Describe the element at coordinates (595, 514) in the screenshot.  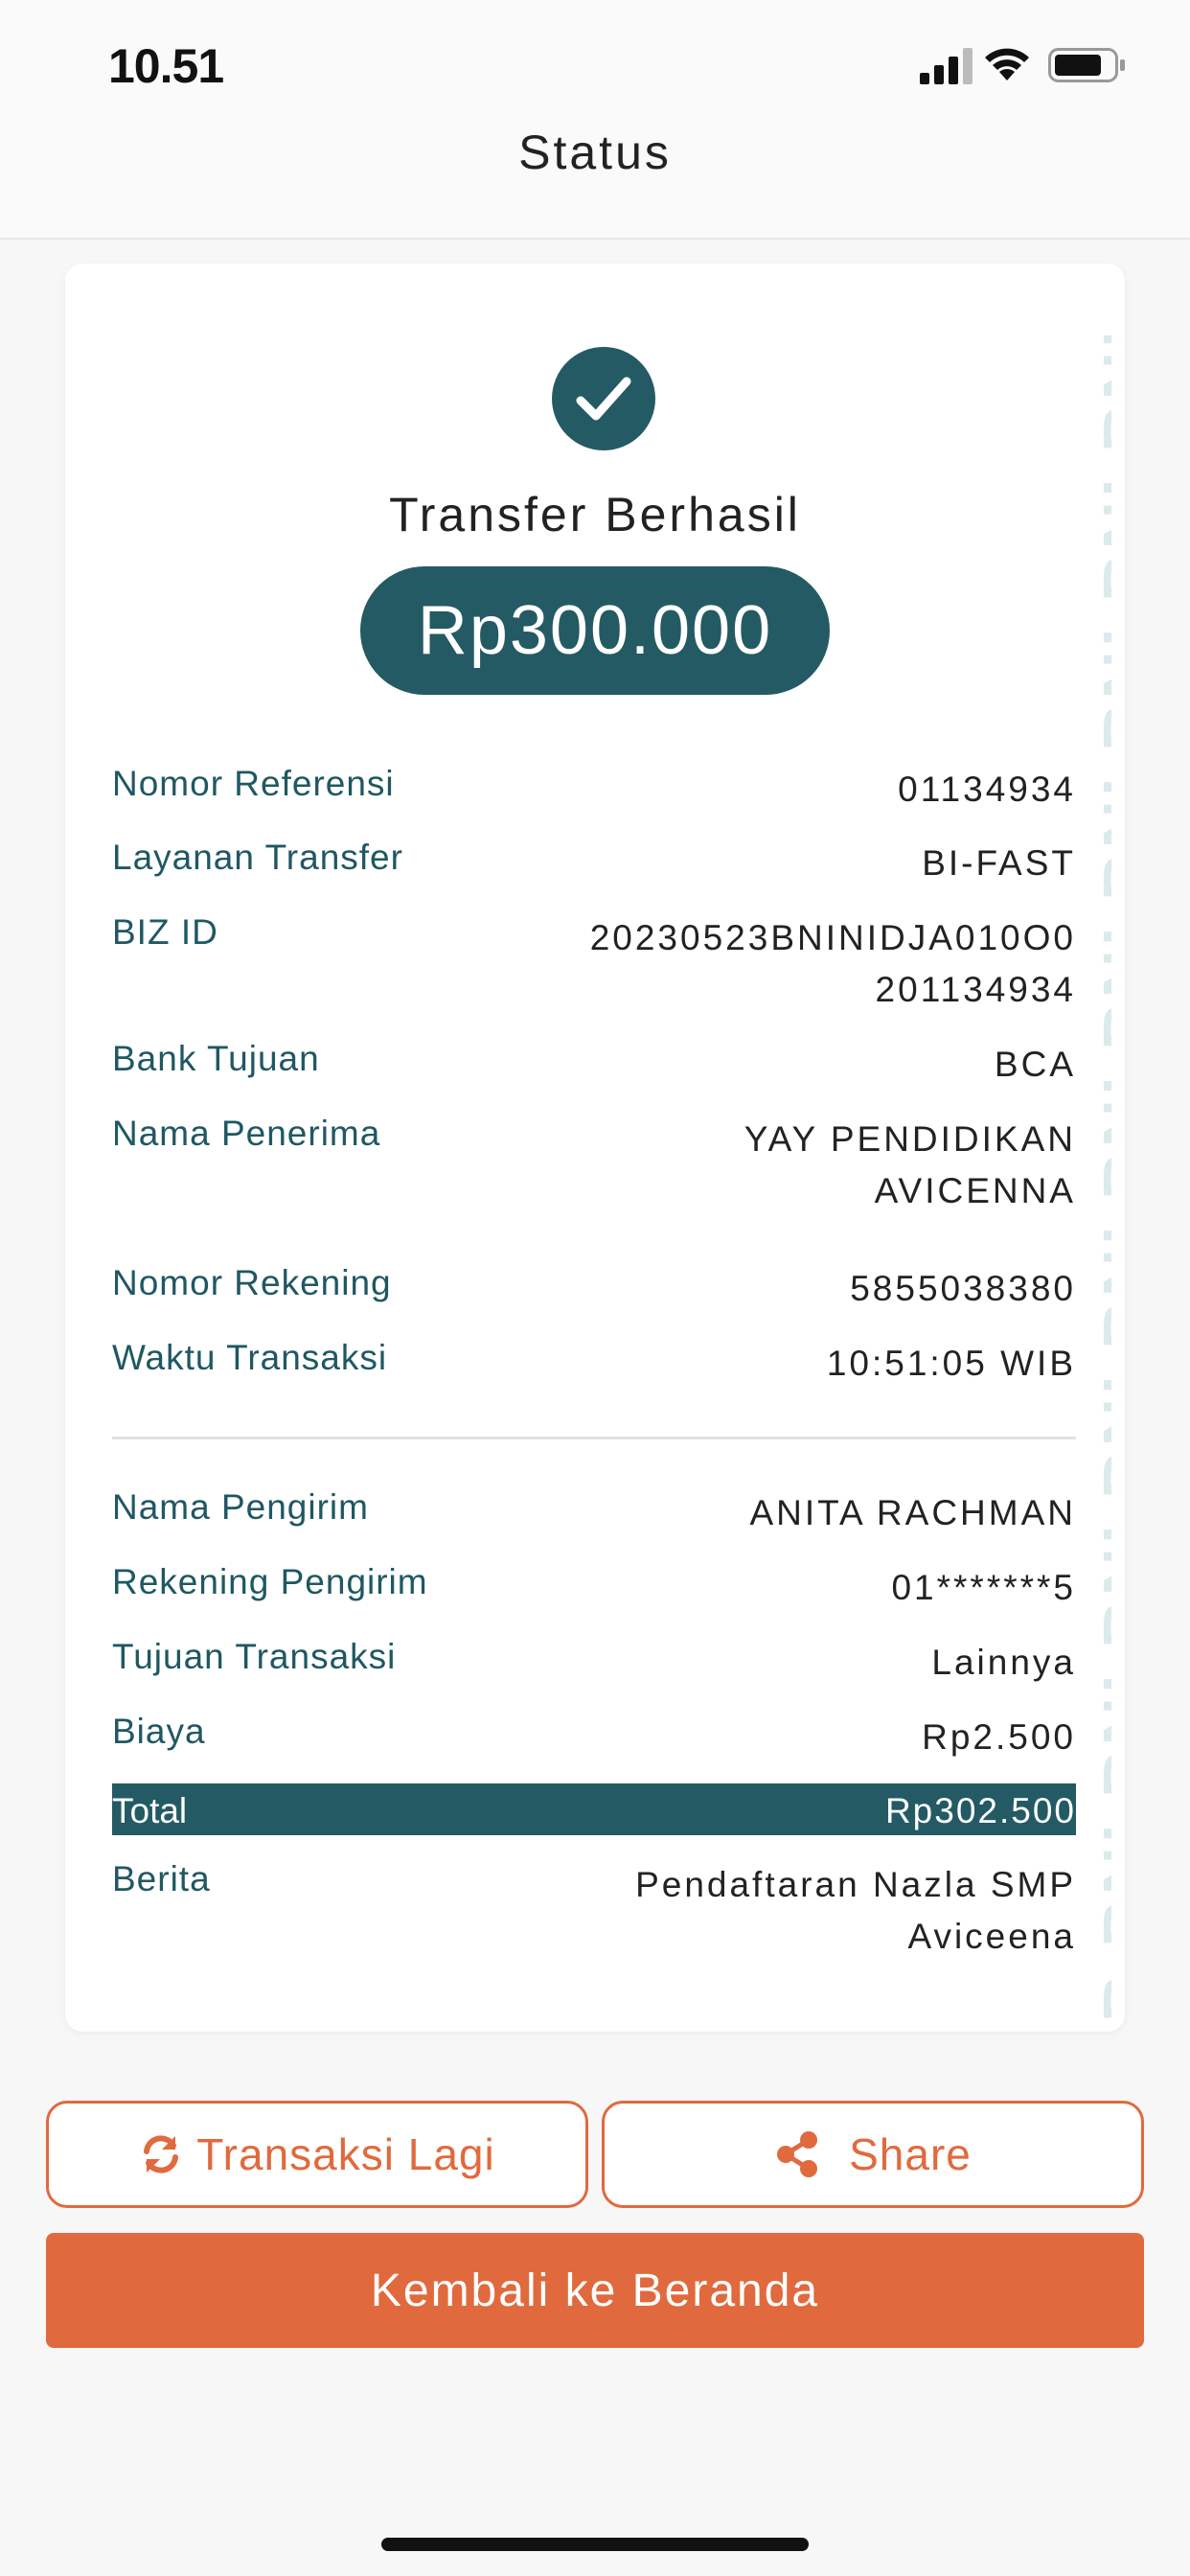
I see `status-title: Transfer Berhasil` at that location.